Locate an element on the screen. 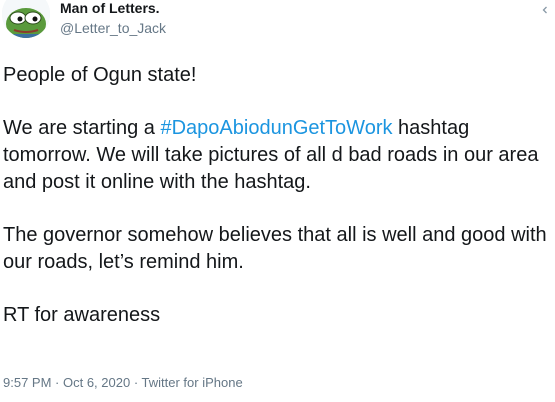 This screenshot has height=402, width=555. author-names: Man of Letters. @Letter_to_Jack is located at coordinates (113, 18).